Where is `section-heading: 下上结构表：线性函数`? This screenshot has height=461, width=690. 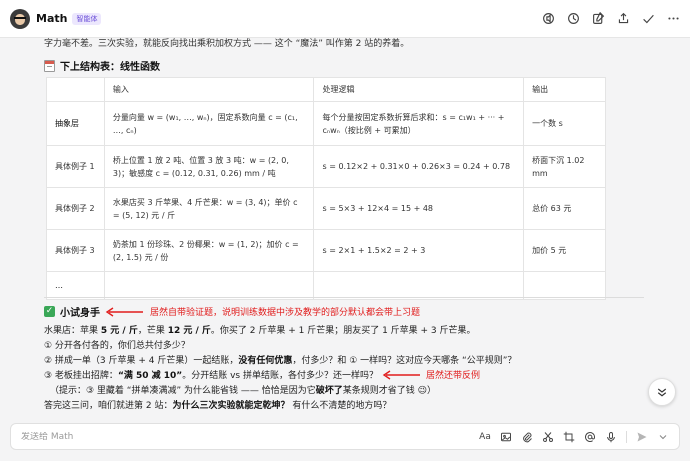 section-heading: 下上结构表：线性函数 is located at coordinates (102, 65).